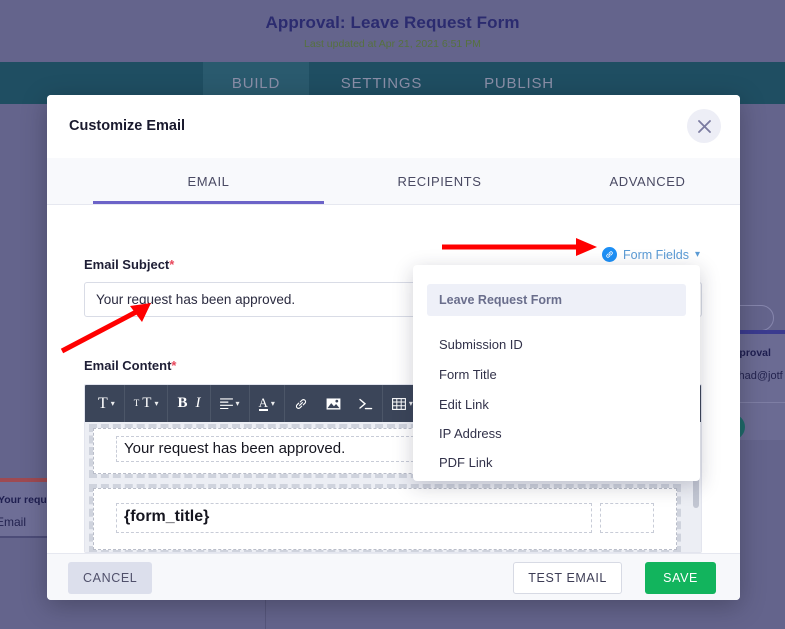 The height and width of the screenshot is (629, 785). What do you see at coordinates (392, 22) in the screenshot?
I see `app-form-title: Approval: Leave Request Form` at bounding box center [392, 22].